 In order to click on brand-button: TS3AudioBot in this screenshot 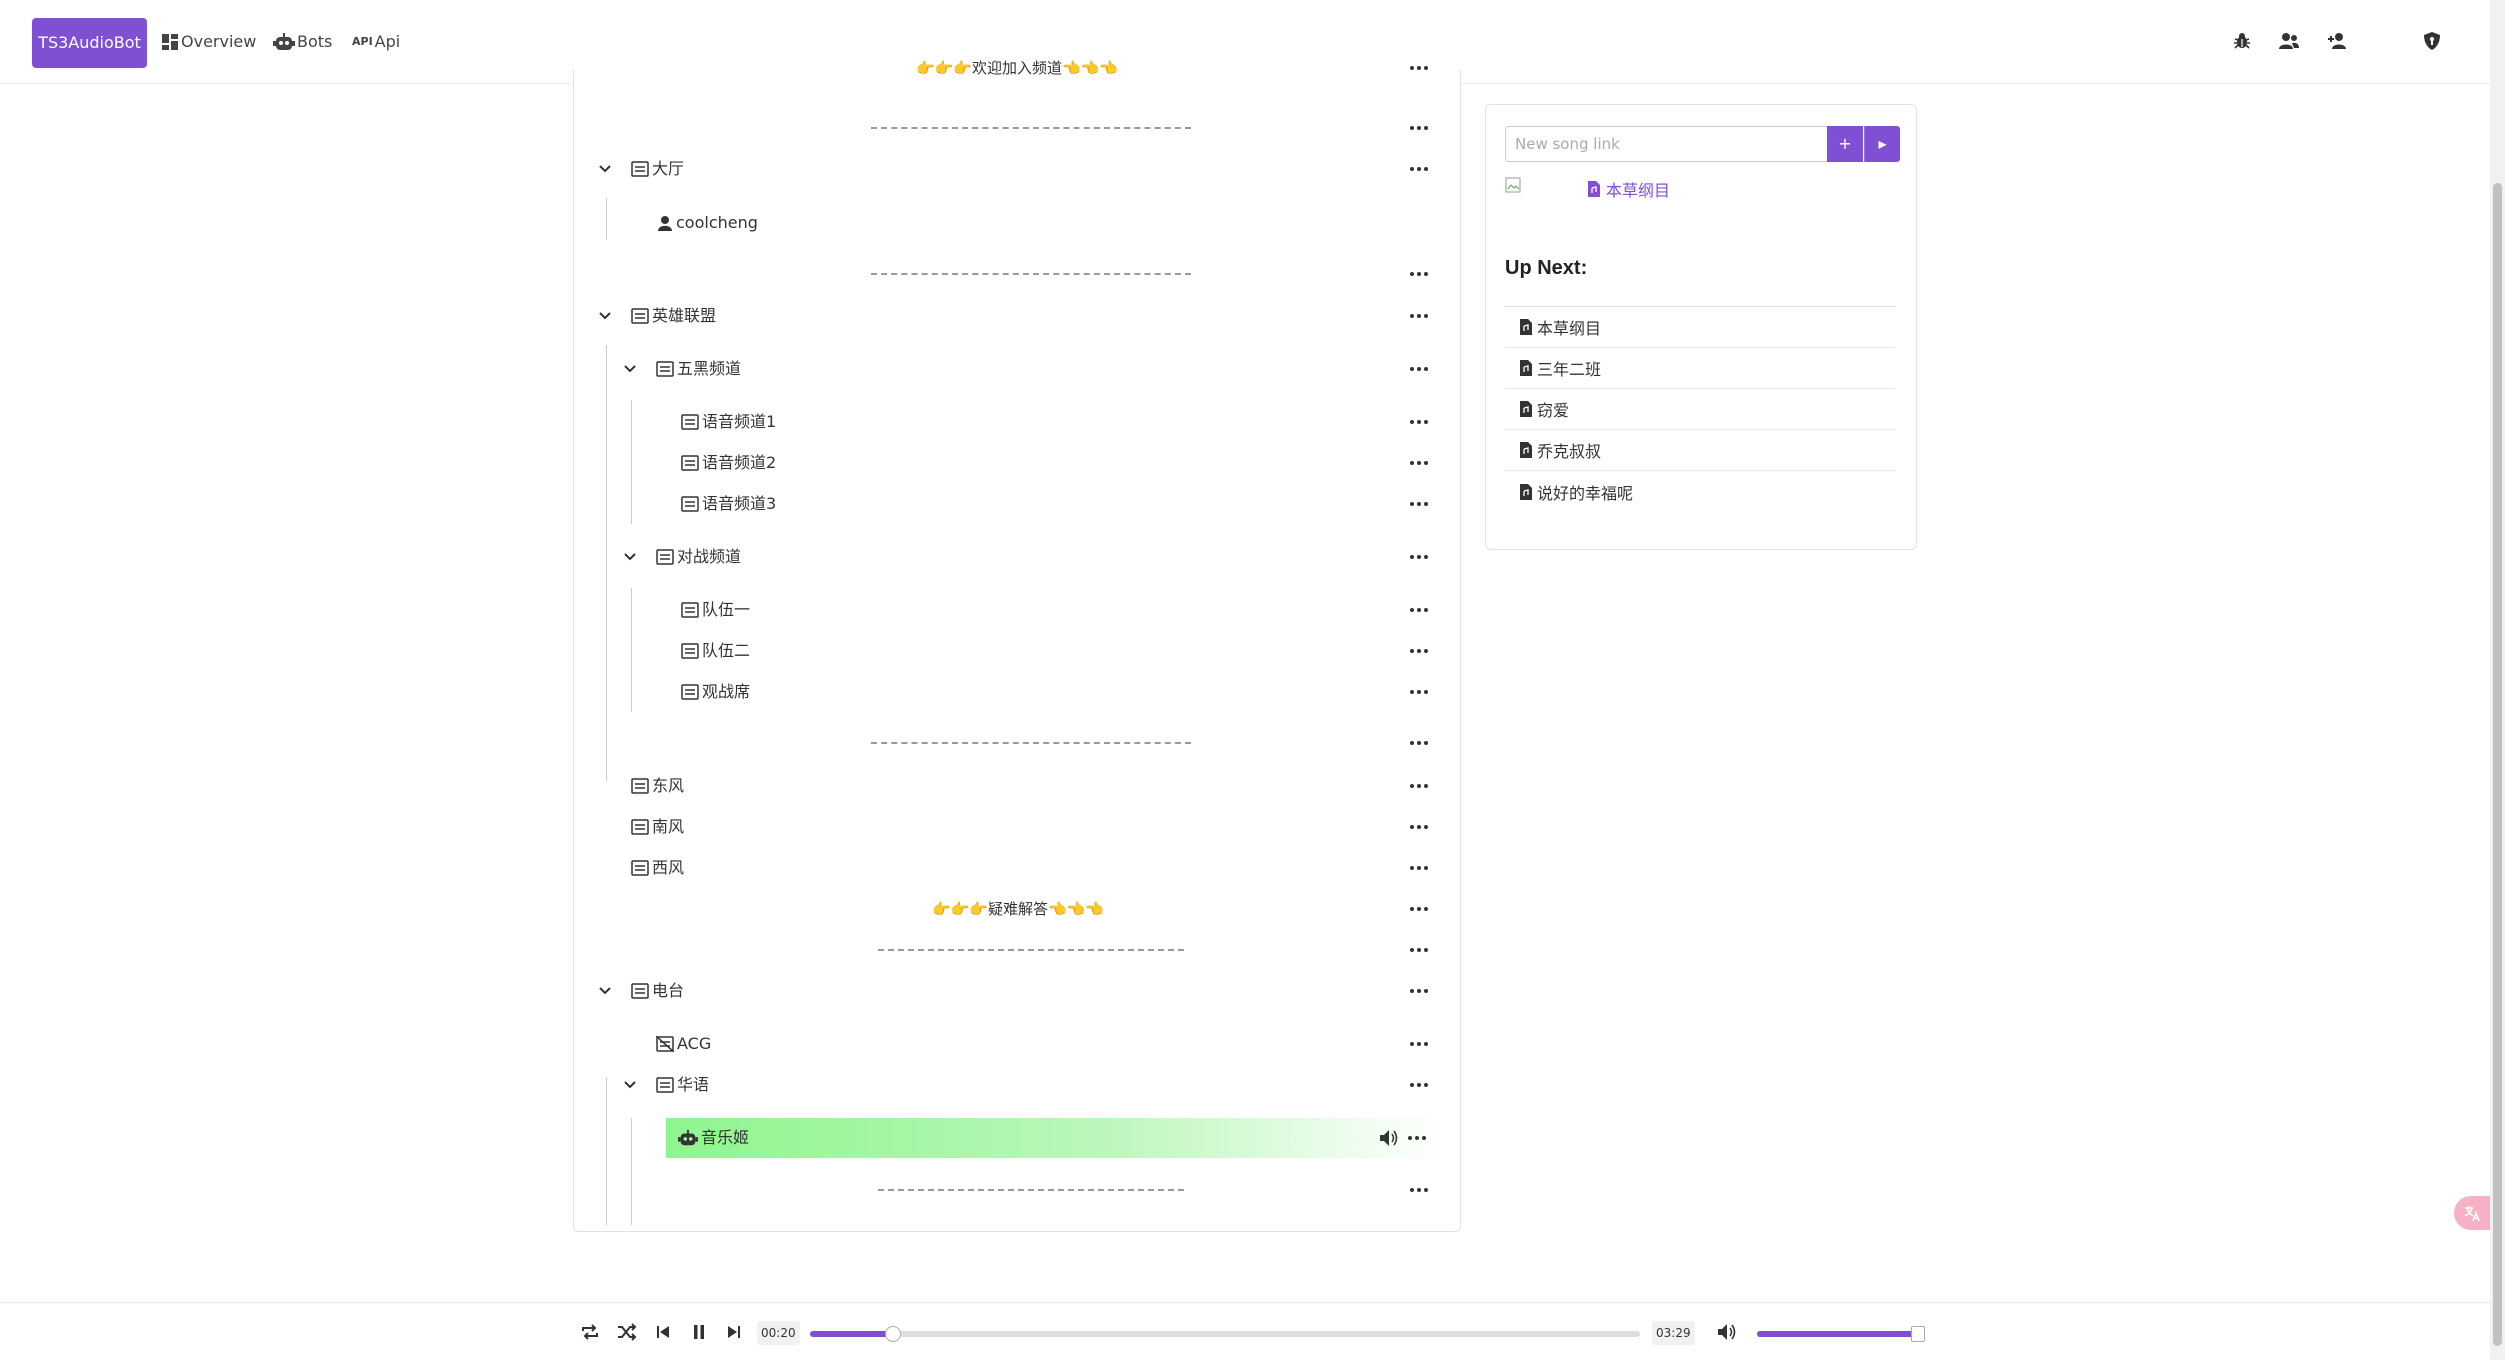, I will do `click(89, 43)`.